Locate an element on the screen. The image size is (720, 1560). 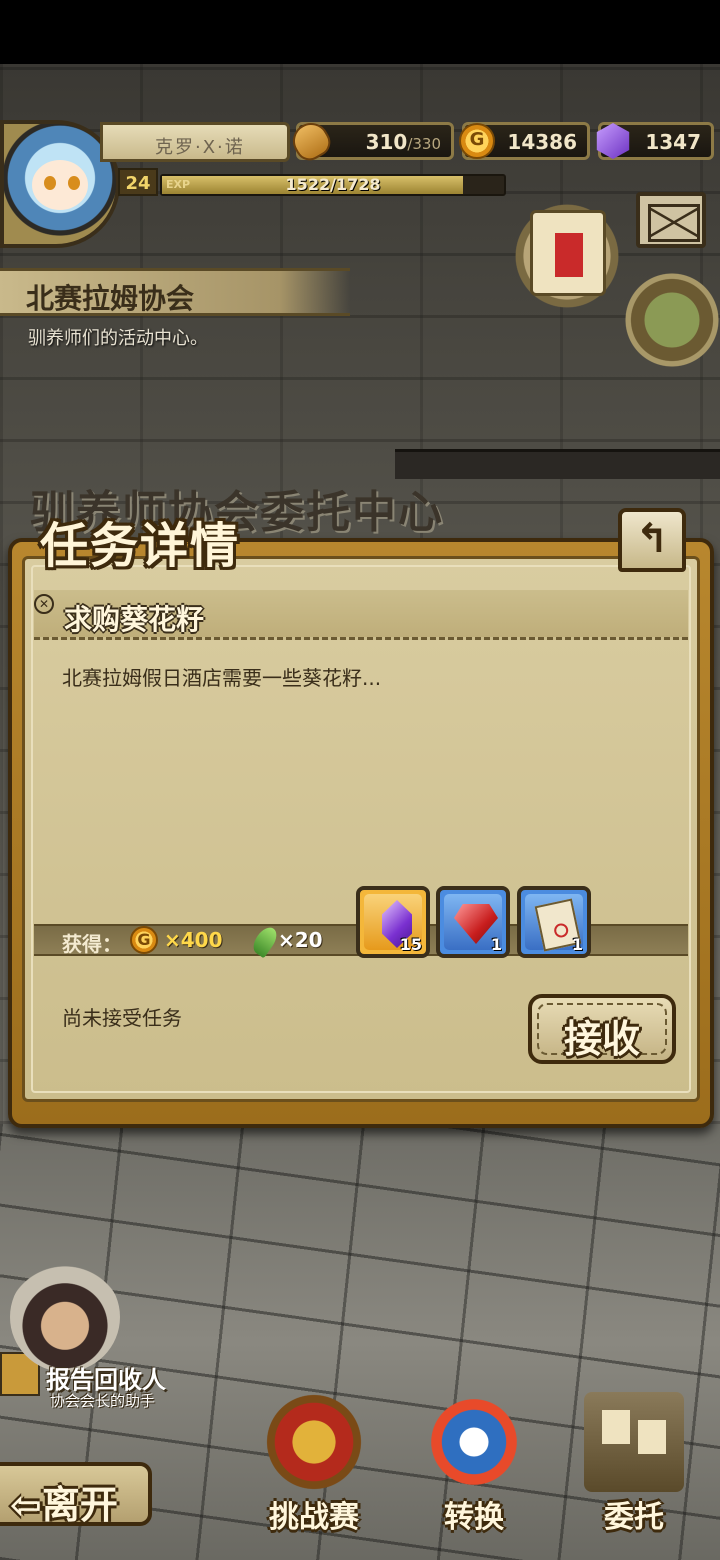
item-count: 15 is located at coordinates (410, 944).